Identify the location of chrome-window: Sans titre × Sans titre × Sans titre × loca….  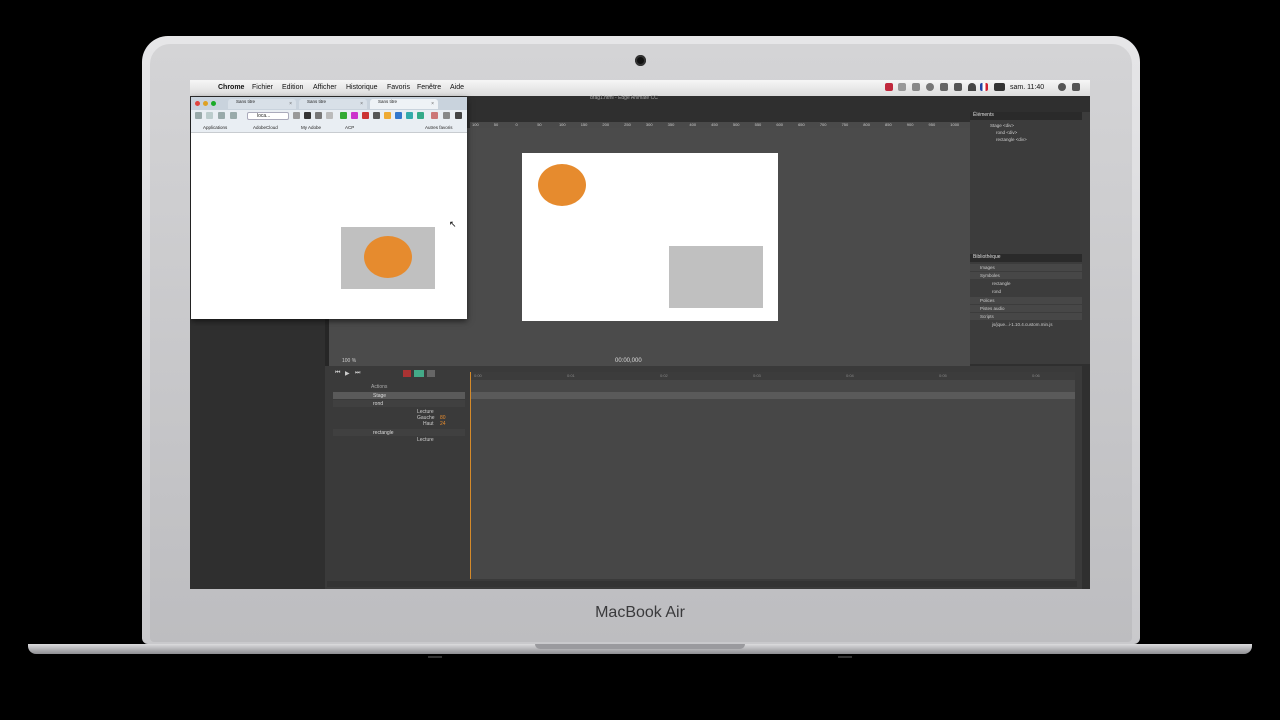
(329, 208).